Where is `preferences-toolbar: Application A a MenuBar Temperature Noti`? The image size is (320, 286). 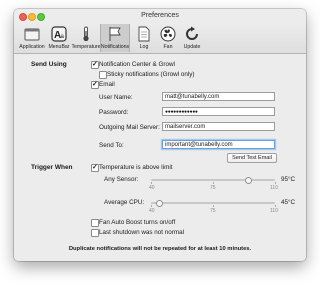 preferences-toolbar: Application A a MenuBar Temperature Noti is located at coordinates (160, 38).